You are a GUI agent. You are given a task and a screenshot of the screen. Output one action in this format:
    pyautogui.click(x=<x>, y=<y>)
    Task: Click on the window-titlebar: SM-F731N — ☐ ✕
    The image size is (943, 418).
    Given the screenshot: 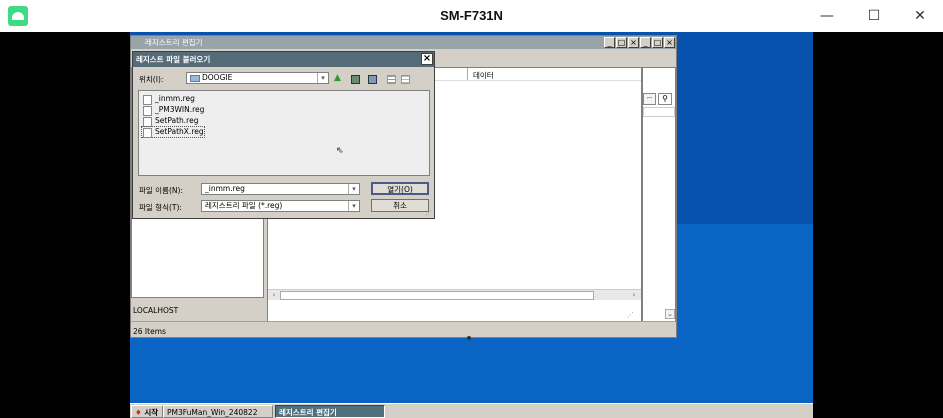 What is the action you would take?
    pyautogui.click(x=471, y=16)
    